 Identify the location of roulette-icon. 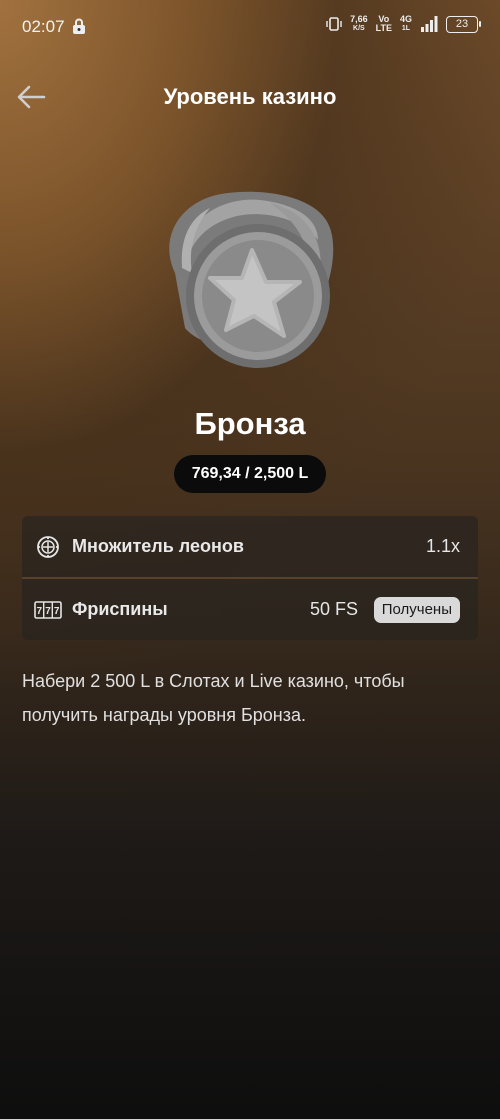
(48, 546).